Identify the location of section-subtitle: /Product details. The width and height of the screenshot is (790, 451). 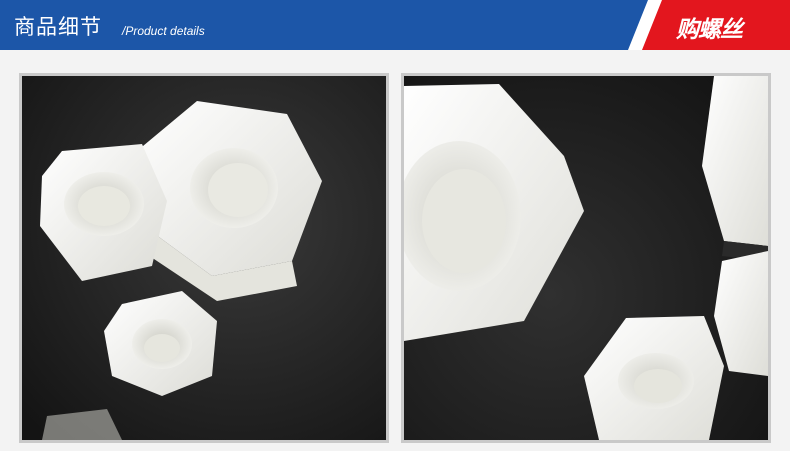
(163, 31).